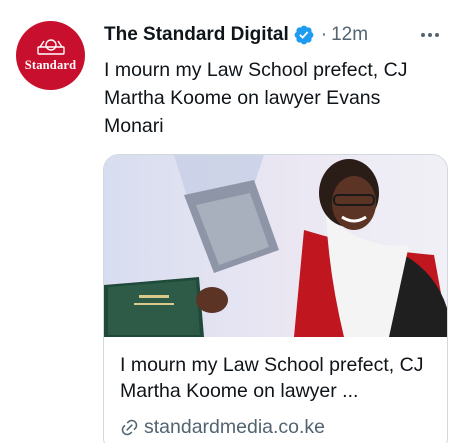 This screenshot has width=471, height=443. I want to click on account-name: The Standard Digital, so click(196, 35).